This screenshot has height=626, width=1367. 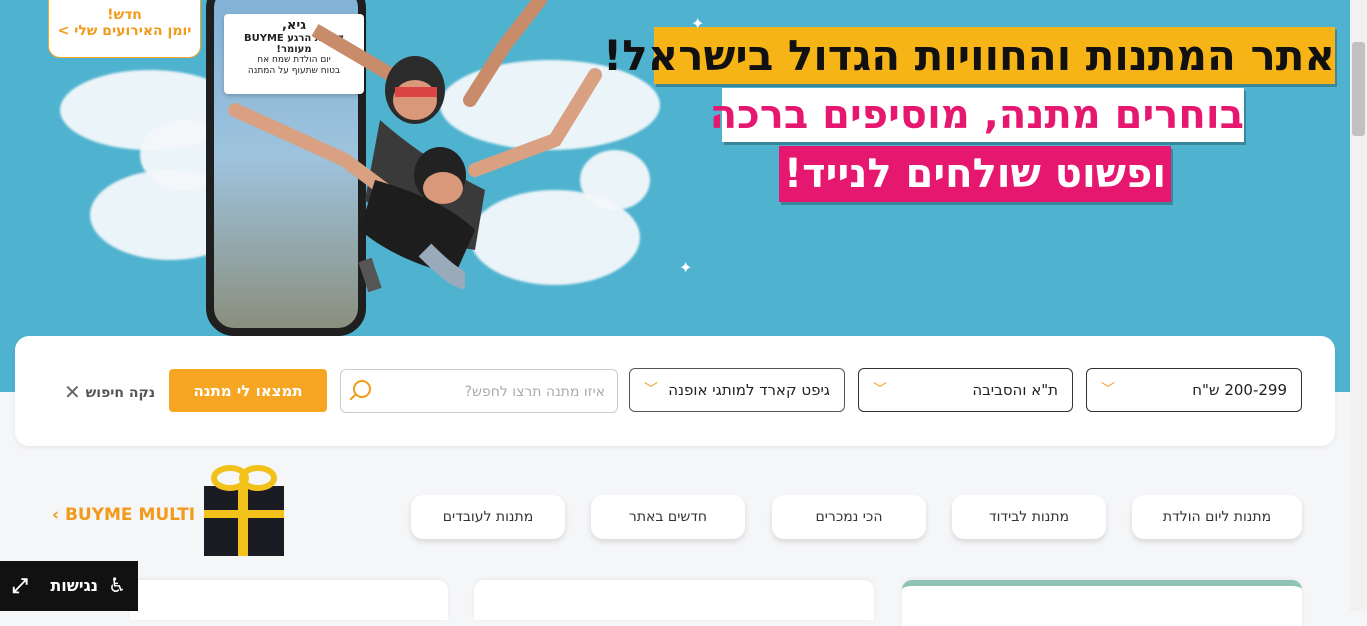 What do you see at coordinates (130, 515) in the screenshot?
I see `buyme-multi-label: BUYME MULTI` at bounding box center [130, 515].